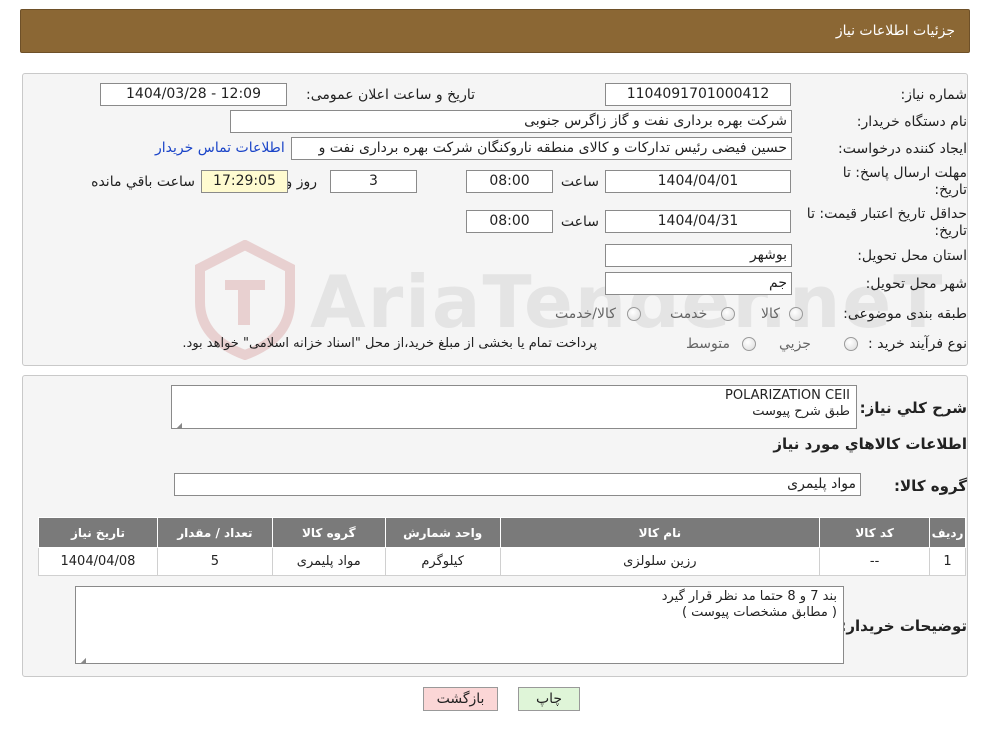 The width and height of the screenshot is (985, 733). Describe the element at coordinates (509, 181) in the screenshot. I see `deadline-time-field: 08:00` at that location.